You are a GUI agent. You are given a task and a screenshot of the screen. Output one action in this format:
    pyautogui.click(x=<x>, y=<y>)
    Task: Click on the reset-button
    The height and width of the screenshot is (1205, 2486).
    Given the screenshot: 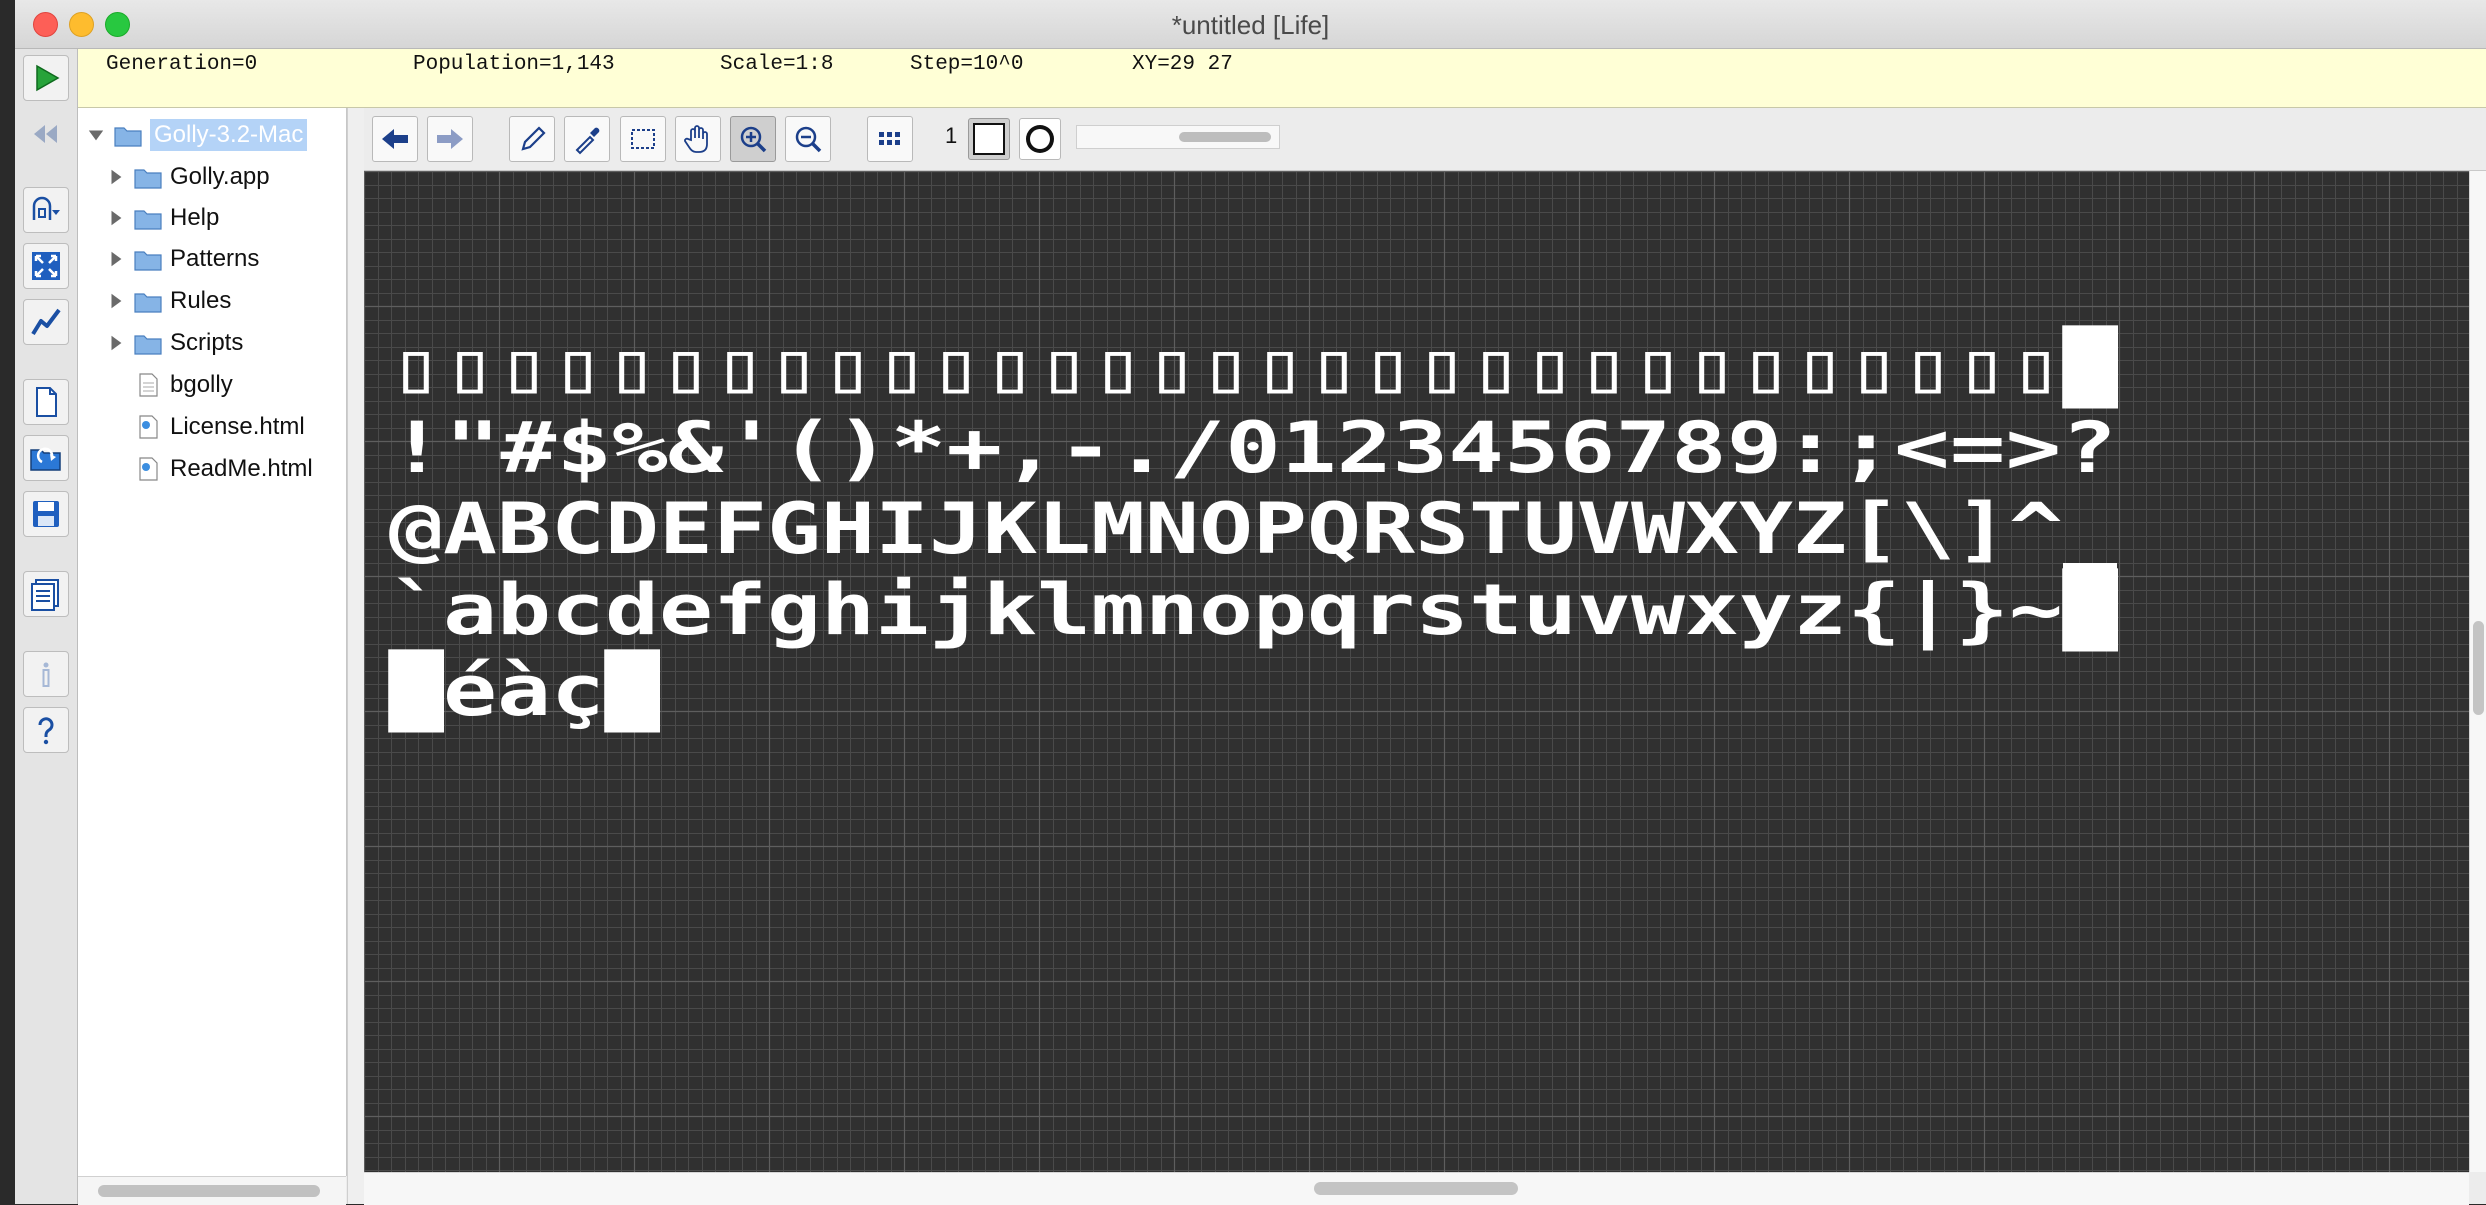 What is the action you would take?
    pyautogui.click(x=46, y=134)
    